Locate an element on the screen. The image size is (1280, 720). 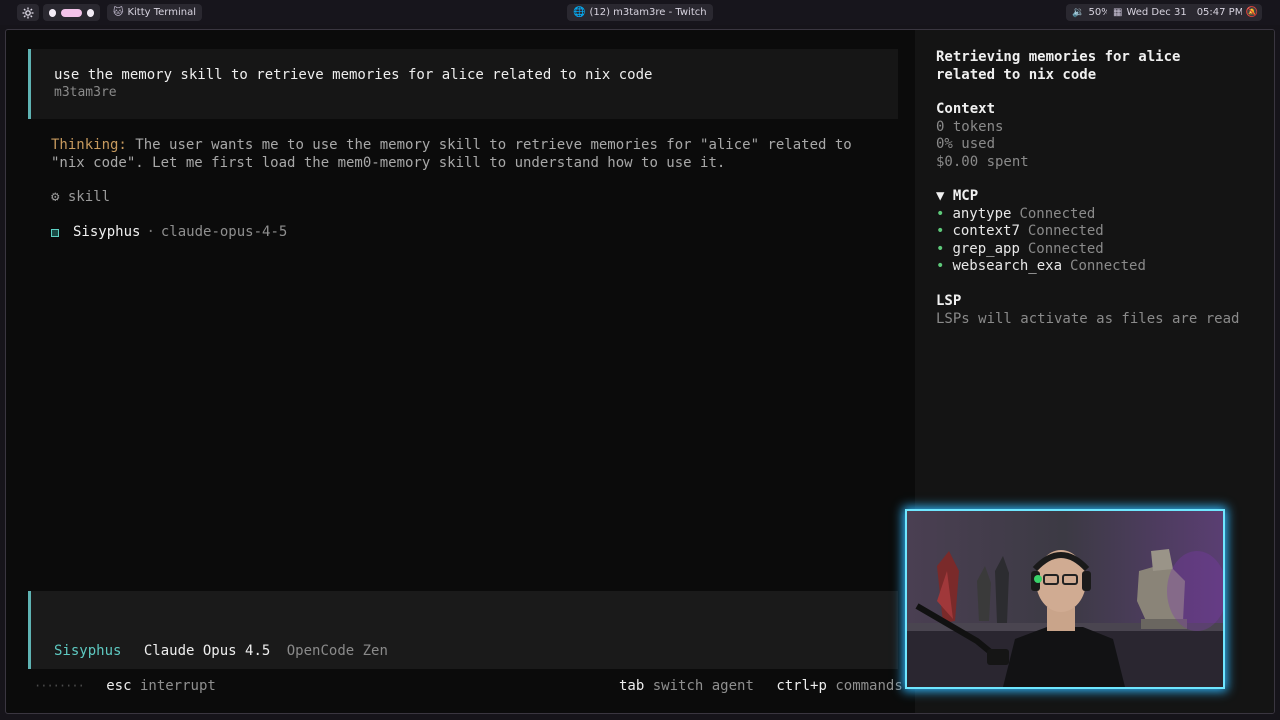
tool-call-line: ⚙ skill is located at coordinates (80, 197).